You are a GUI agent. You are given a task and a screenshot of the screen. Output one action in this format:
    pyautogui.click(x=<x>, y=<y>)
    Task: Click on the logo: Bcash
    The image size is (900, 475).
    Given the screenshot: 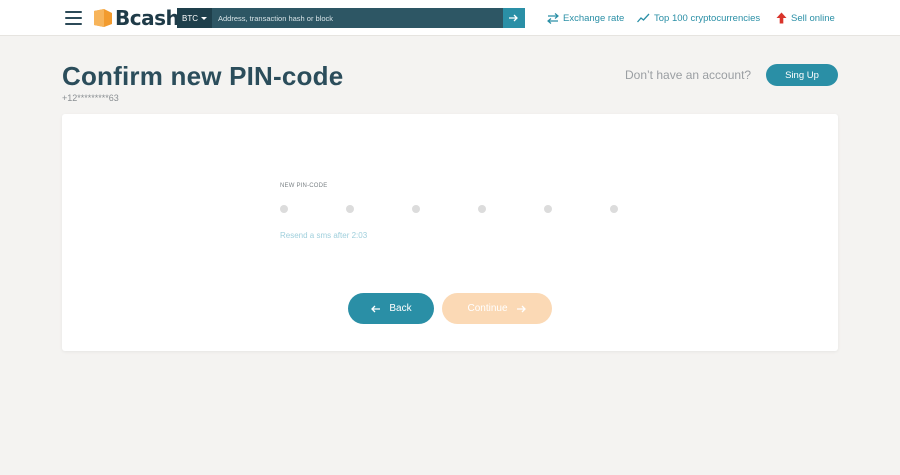 What is the action you would take?
    pyautogui.click(x=136, y=18)
    